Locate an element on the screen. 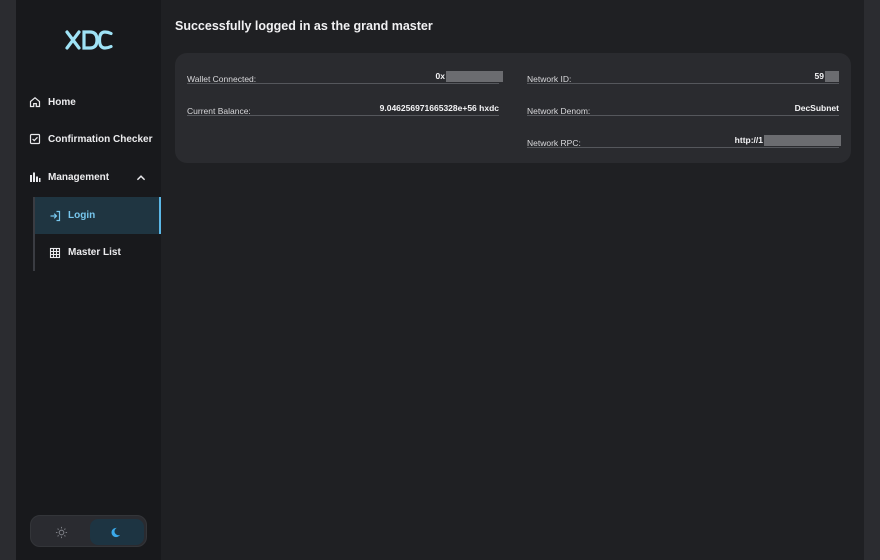 The width and height of the screenshot is (880, 560). bar-chart-icon is located at coordinates (35, 177).